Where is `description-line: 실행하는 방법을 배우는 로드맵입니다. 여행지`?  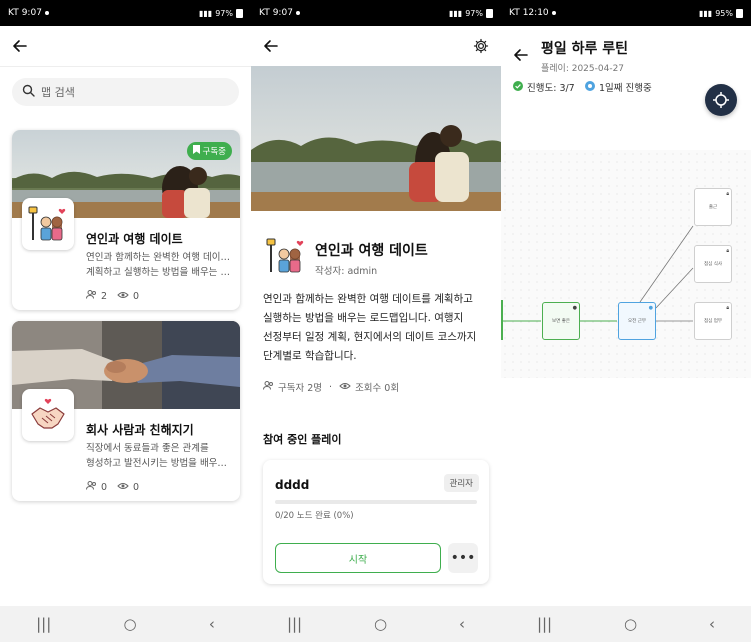 description-line: 실행하는 방법을 배우는 로드맵입니다. 여행지 is located at coordinates (363, 318).